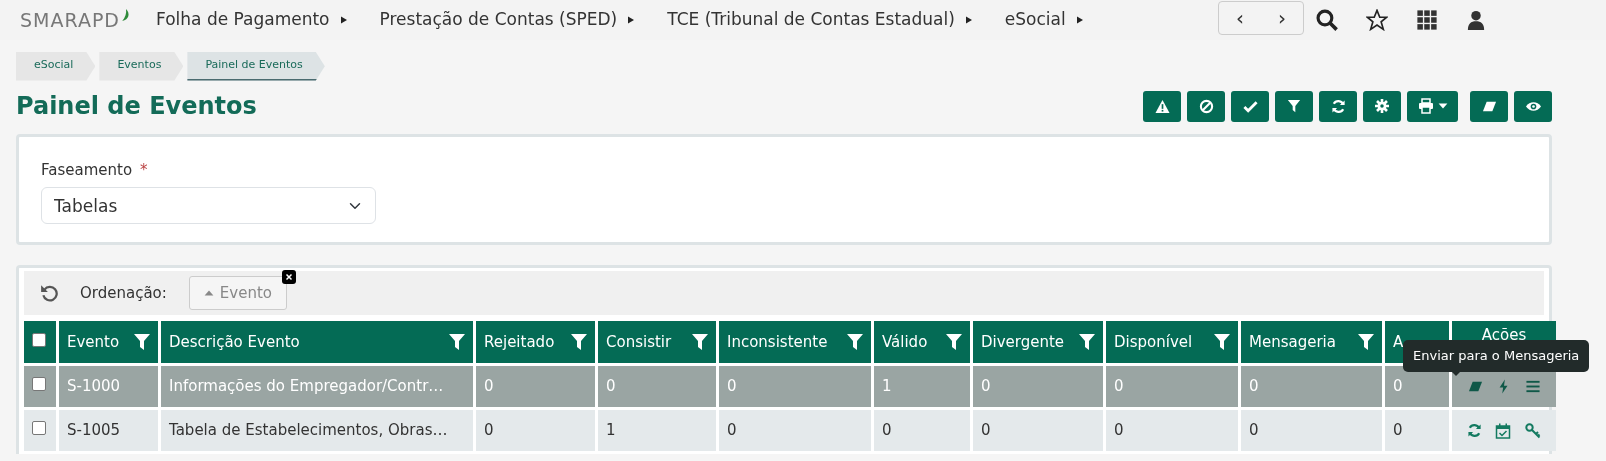 This screenshot has height=461, width=1606. What do you see at coordinates (87, 169) in the screenshot?
I see `field-label: Faseamento` at bounding box center [87, 169].